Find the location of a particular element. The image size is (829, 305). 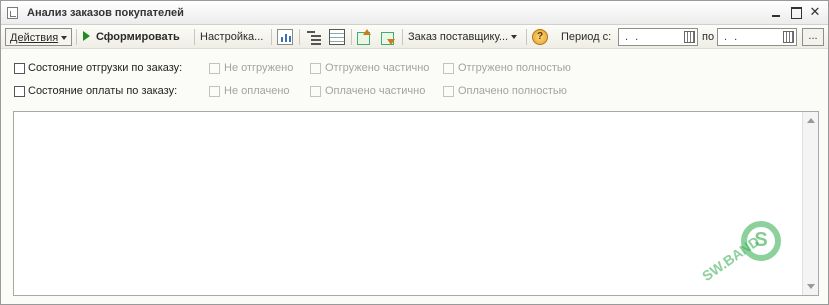

shipment-filter-checkbox is located at coordinates (19, 68).